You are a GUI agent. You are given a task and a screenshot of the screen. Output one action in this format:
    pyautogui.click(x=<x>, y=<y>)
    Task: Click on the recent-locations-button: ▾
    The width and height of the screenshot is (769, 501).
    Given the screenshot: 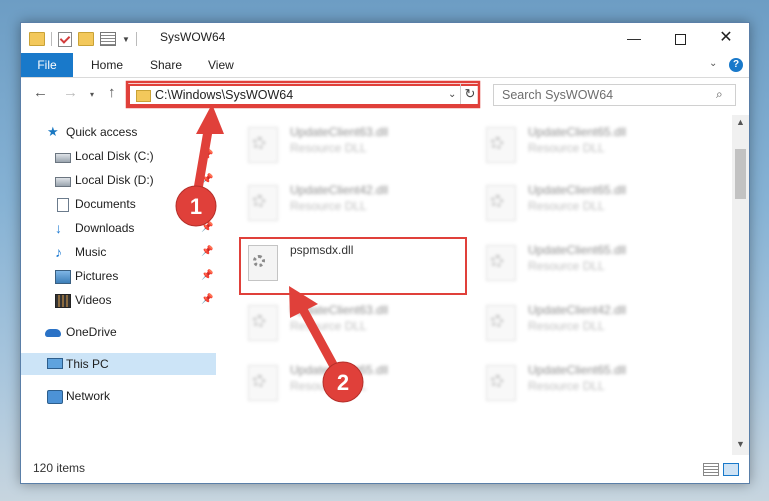 What is the action you would take?
    pyautogui.click(x=92, y=94)
    